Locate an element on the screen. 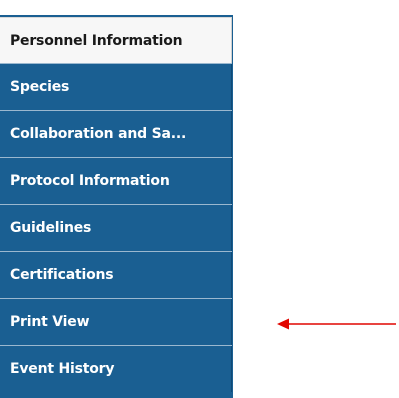 The height and width of the screenshot is (398, 399). nav-item-label: Personnel Information is located at coordinates (96, 40).